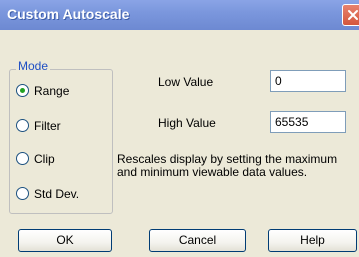 This screenshot has height=257, width=359. What do you see at coordinates (65, 240) in the screenshot?
I see `ok-button: OK` at bounding box center [65, 240].